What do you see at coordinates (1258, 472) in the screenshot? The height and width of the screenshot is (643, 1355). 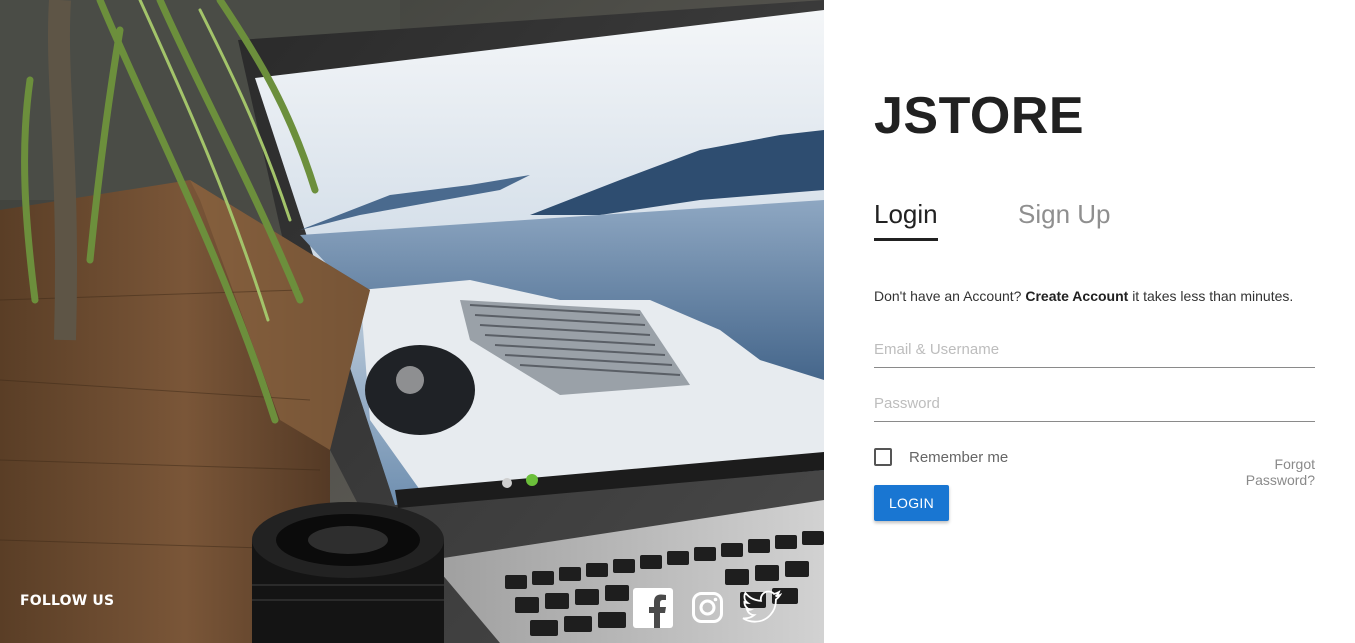 I see `forgot-password-link: Forgot Password?` at bounding box center [1258, 472].